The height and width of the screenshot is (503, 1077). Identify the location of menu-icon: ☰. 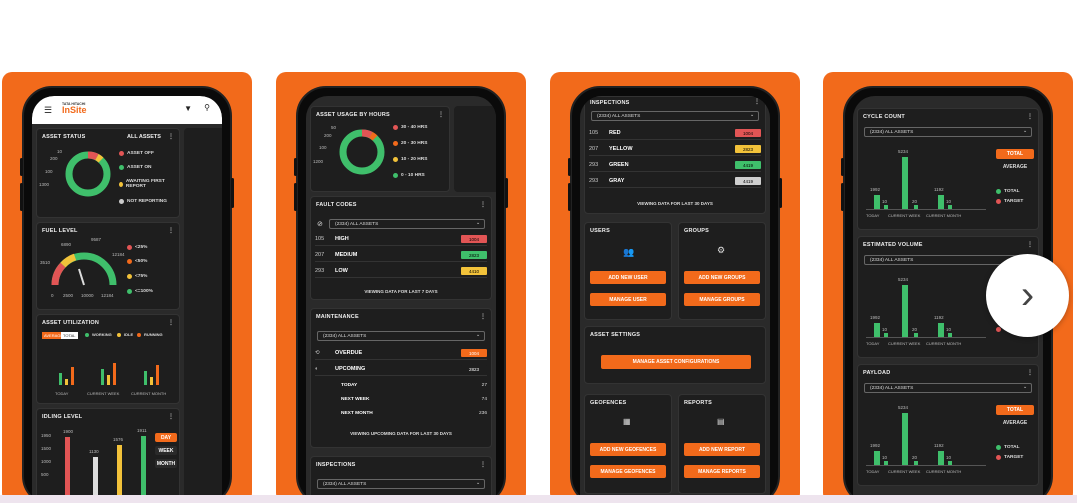
(48, 110).